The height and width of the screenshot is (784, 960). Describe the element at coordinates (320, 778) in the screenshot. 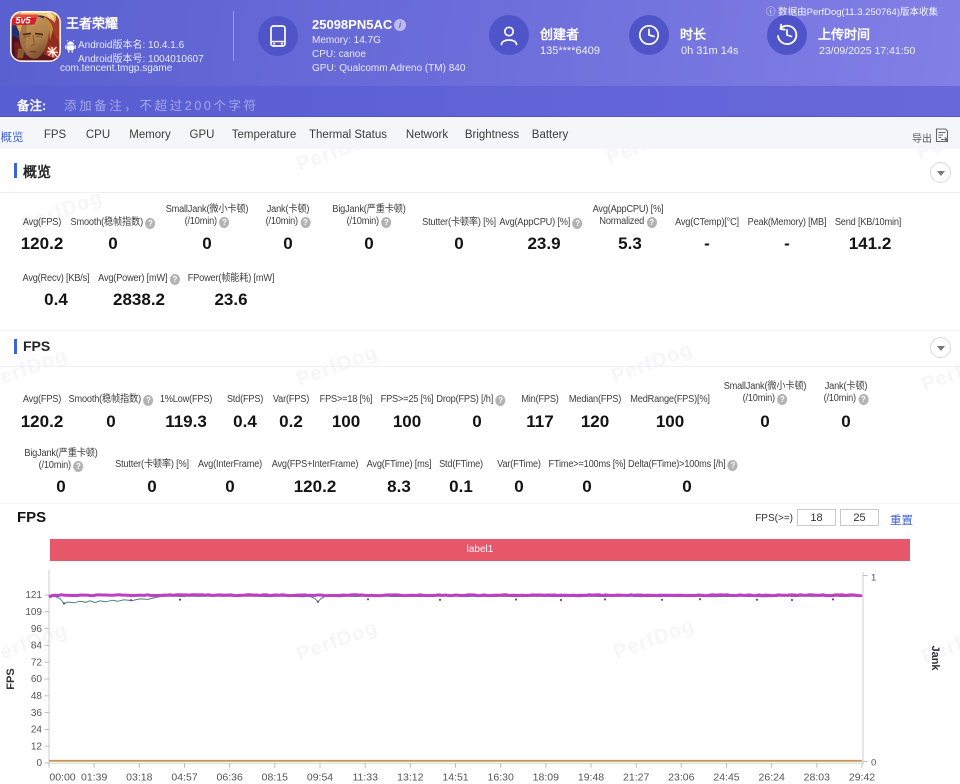

I see `svg-text: 09:54` at that location.